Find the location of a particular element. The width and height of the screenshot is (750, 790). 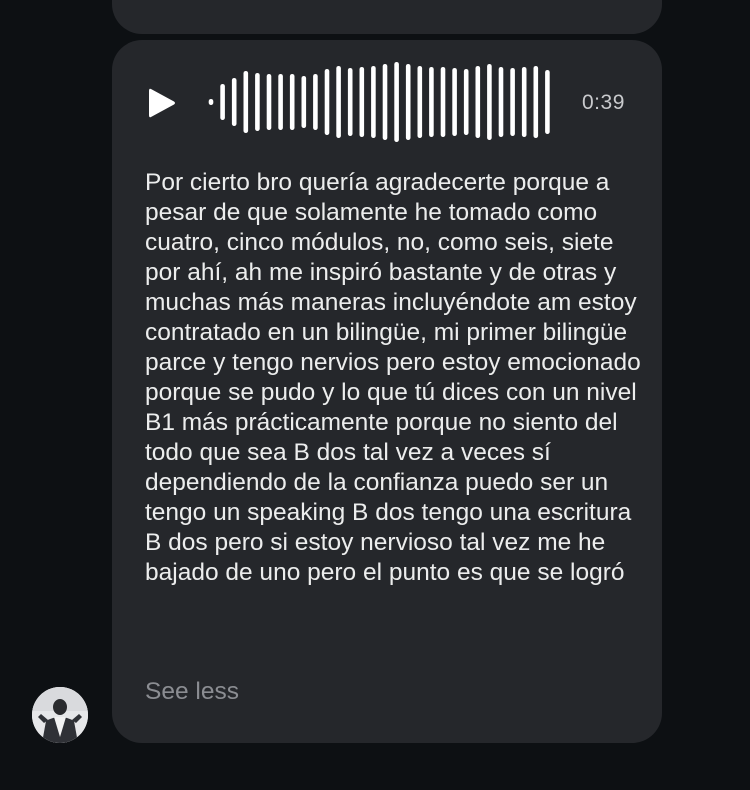

audio-waveform is located at coordinates (380, 102).